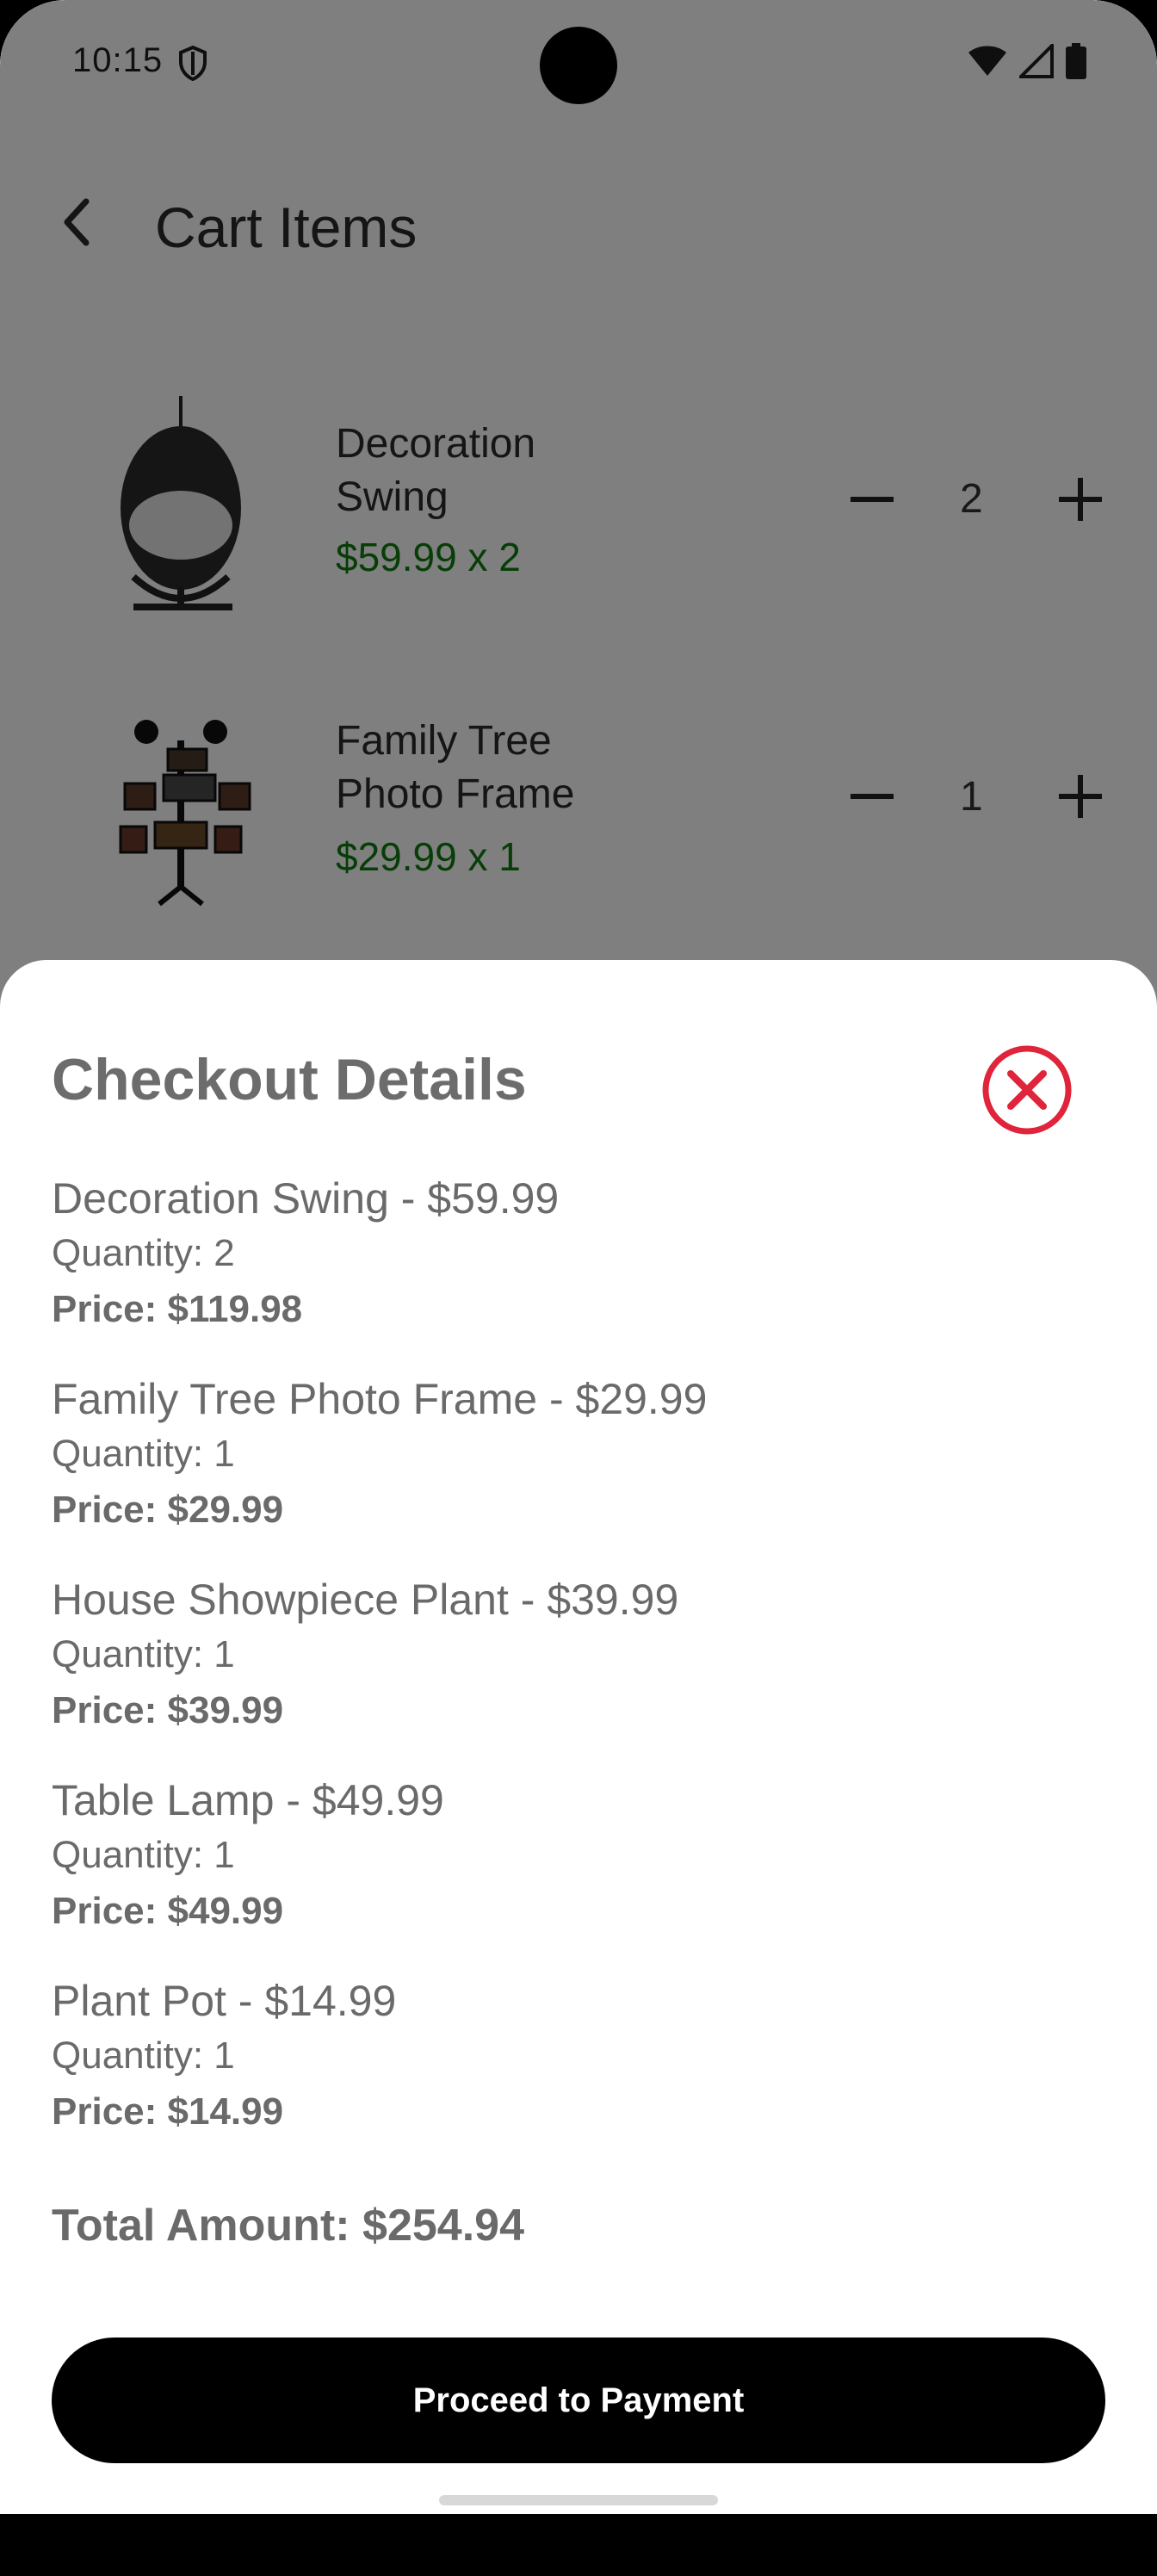  I want to click on close-circle-icon, so click(1027, 1090).